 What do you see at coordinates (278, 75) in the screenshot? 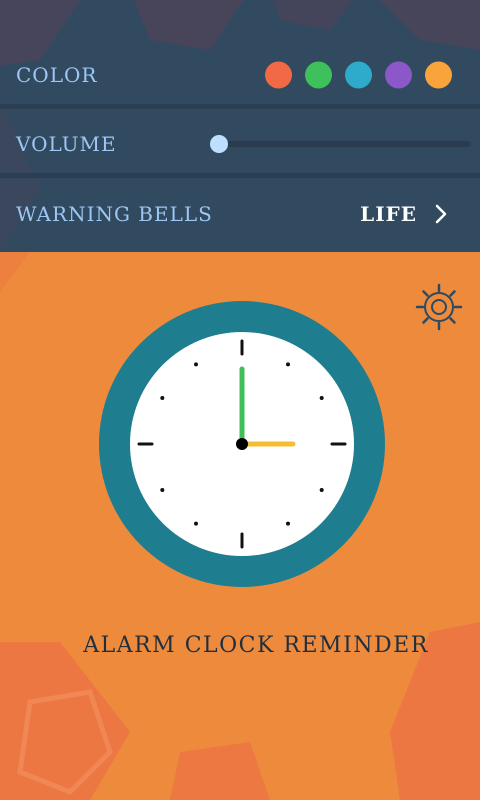
I see `swatch-red-orange` at bounding box center [278, 75].